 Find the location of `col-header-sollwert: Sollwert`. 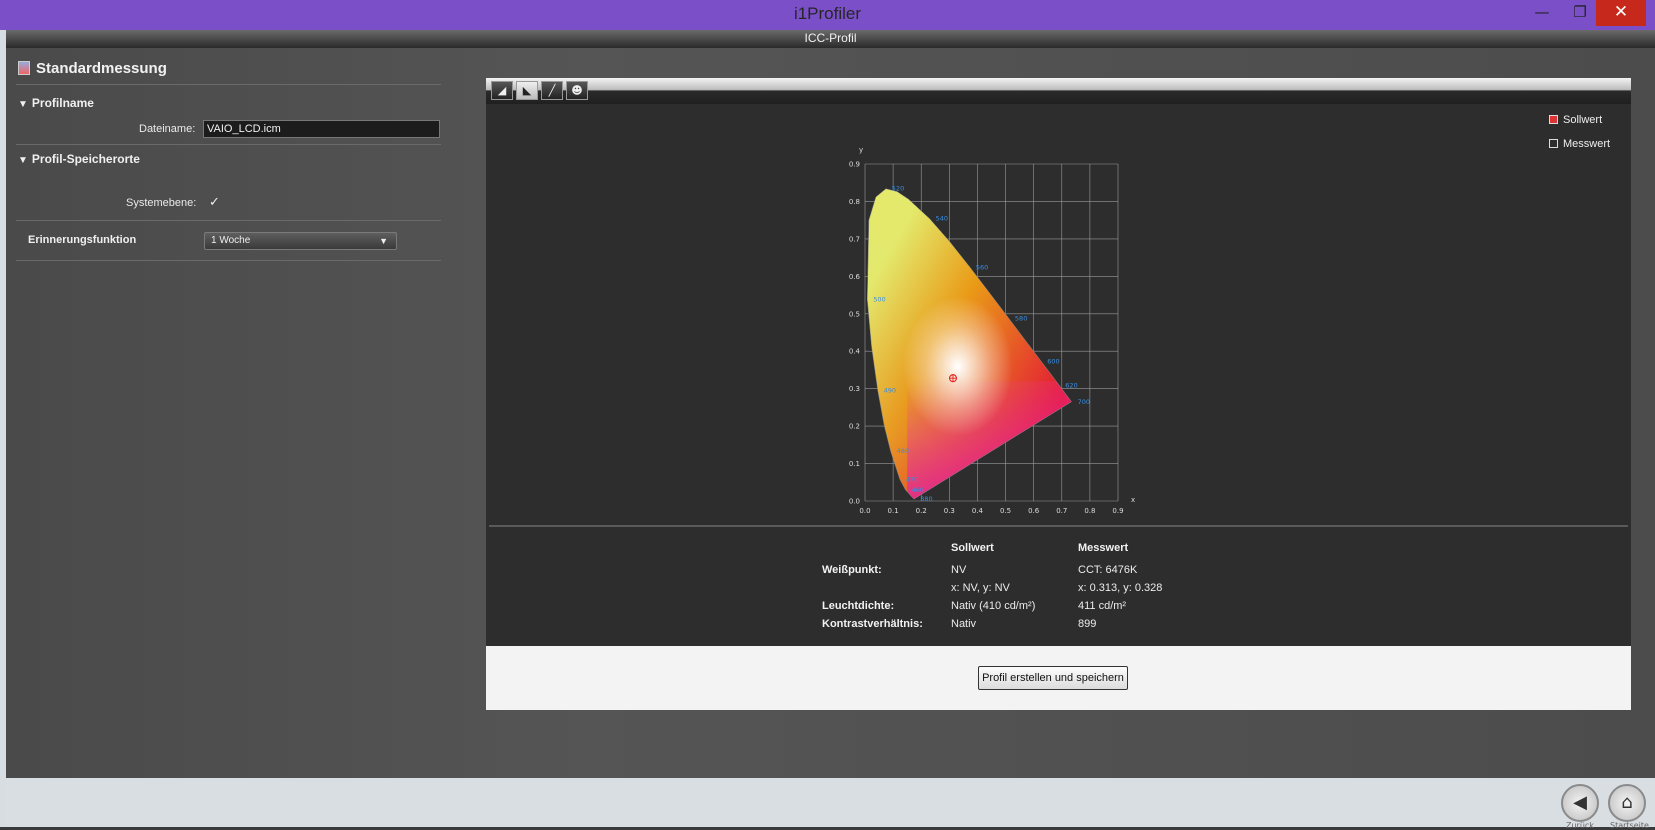

col-header-sollwert: Sollwert is located at coordinates (972, 548).